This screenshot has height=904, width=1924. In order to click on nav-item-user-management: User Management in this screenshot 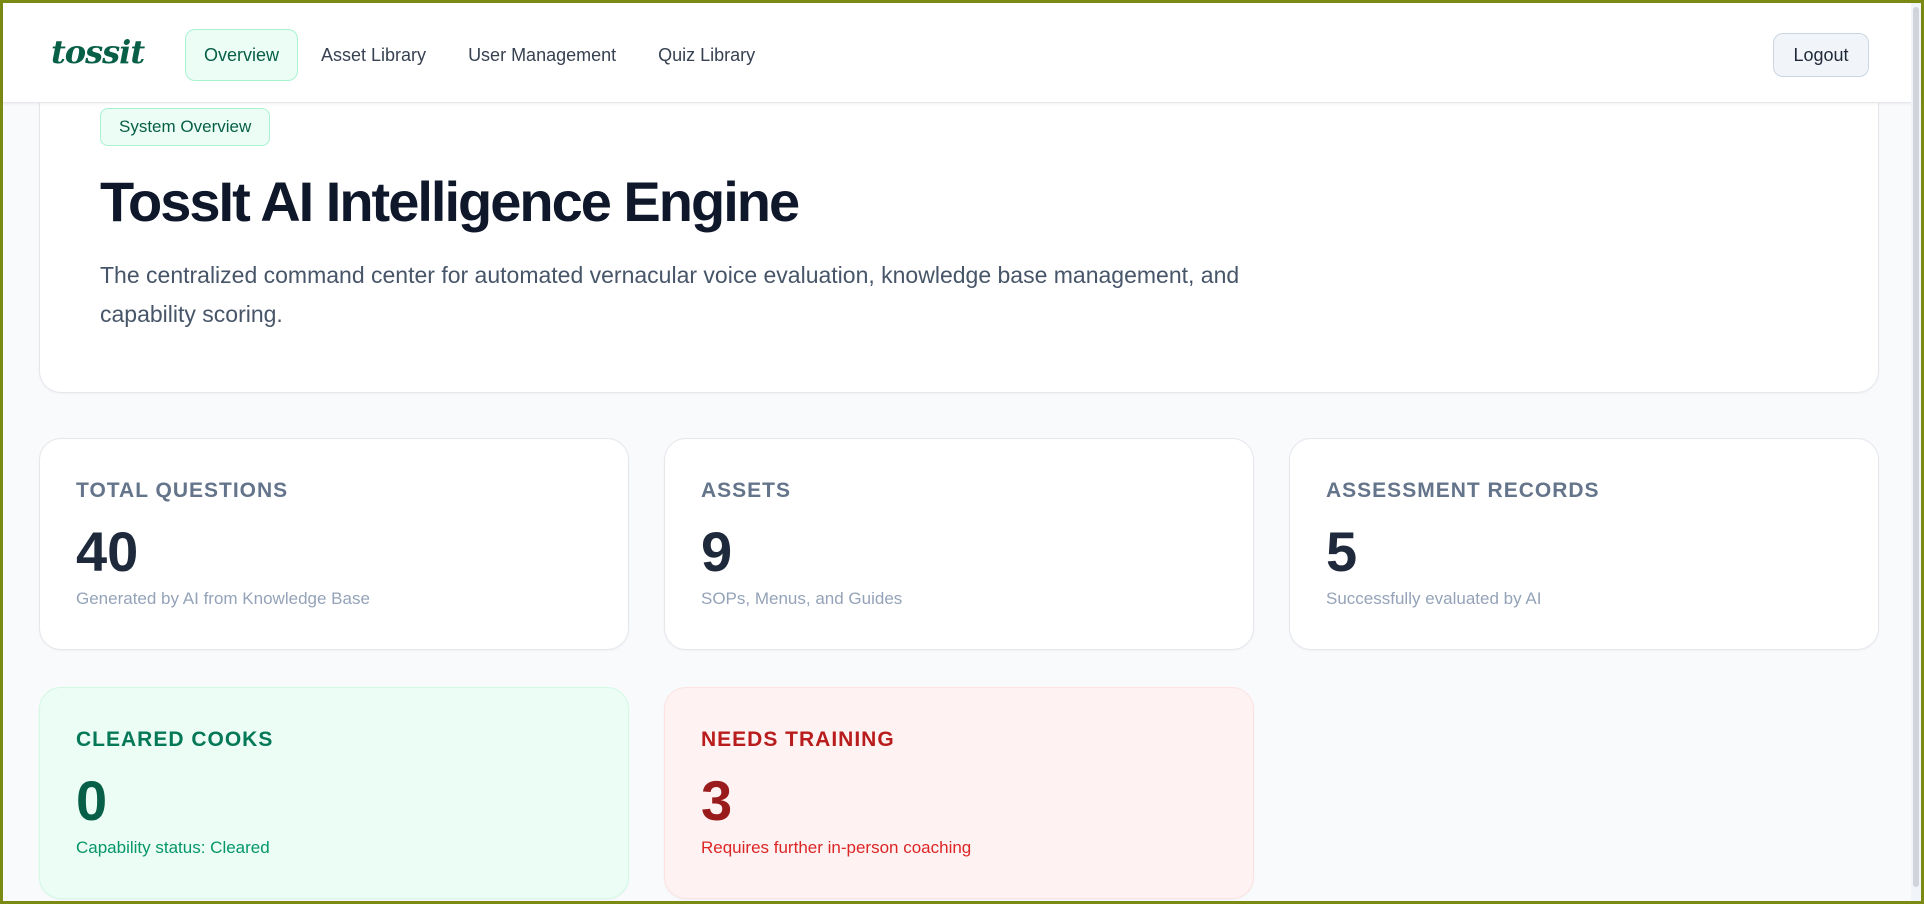, I will do `click(542, 55)`.